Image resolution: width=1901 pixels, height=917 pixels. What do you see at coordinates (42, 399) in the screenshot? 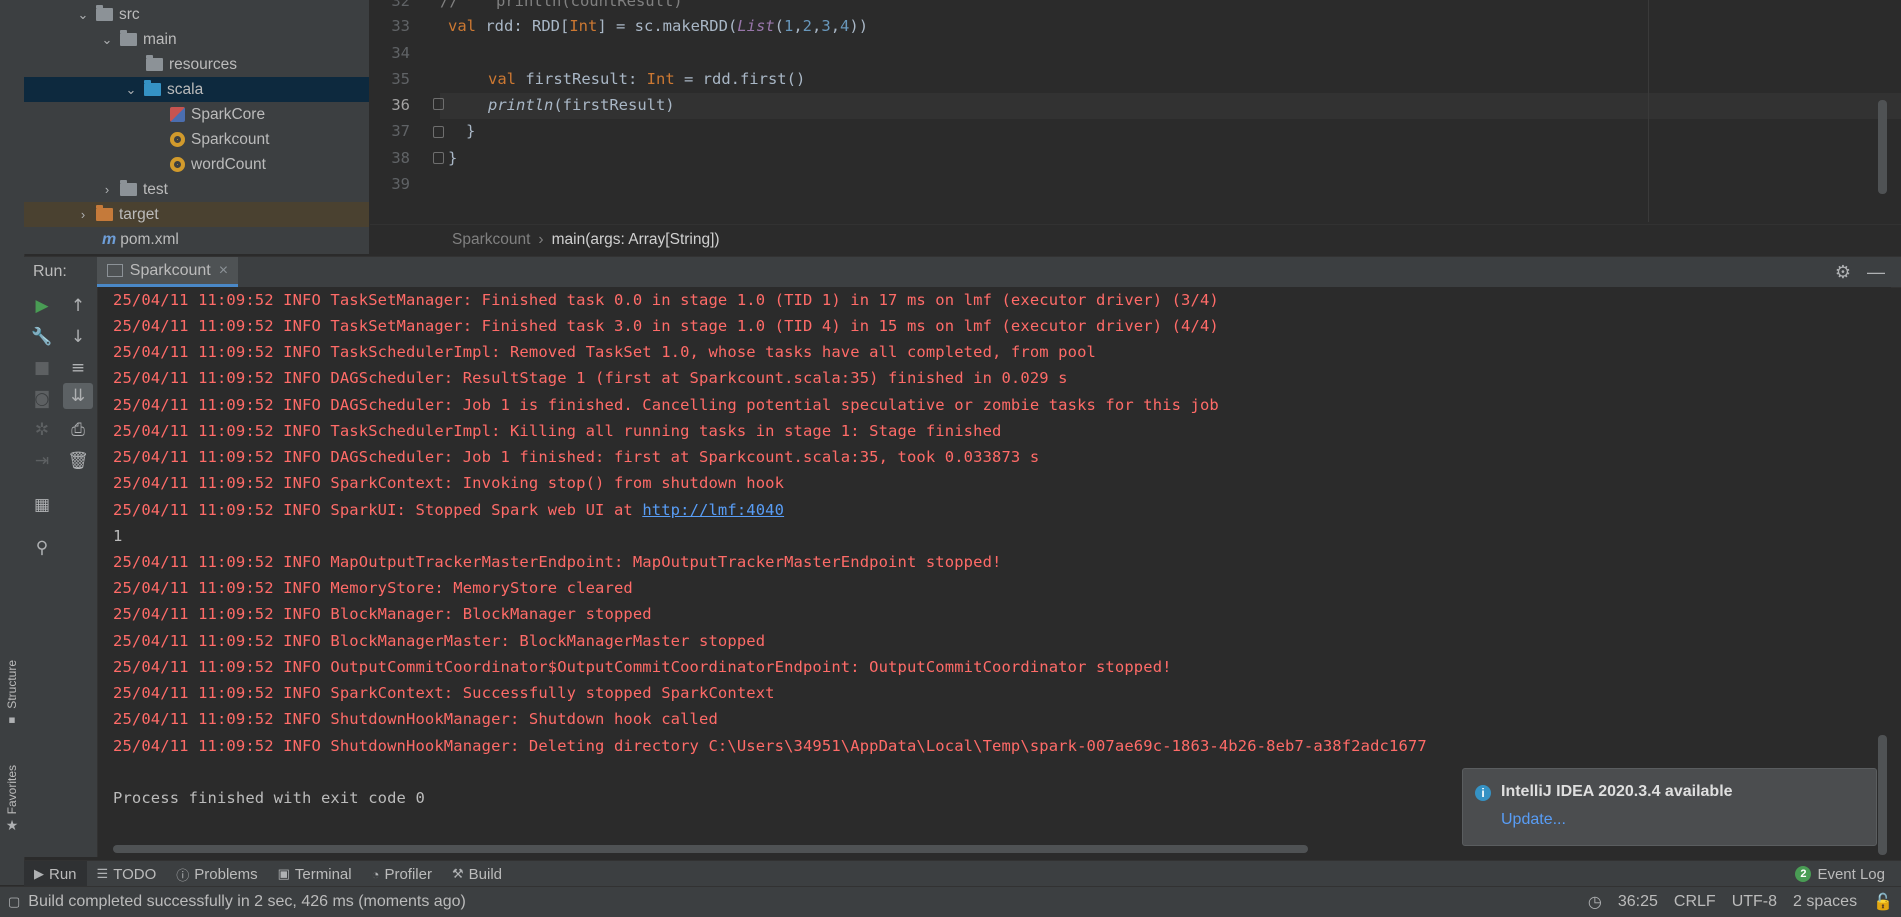
I see `camera-icon: ◙` at bounding box center [42, 399].